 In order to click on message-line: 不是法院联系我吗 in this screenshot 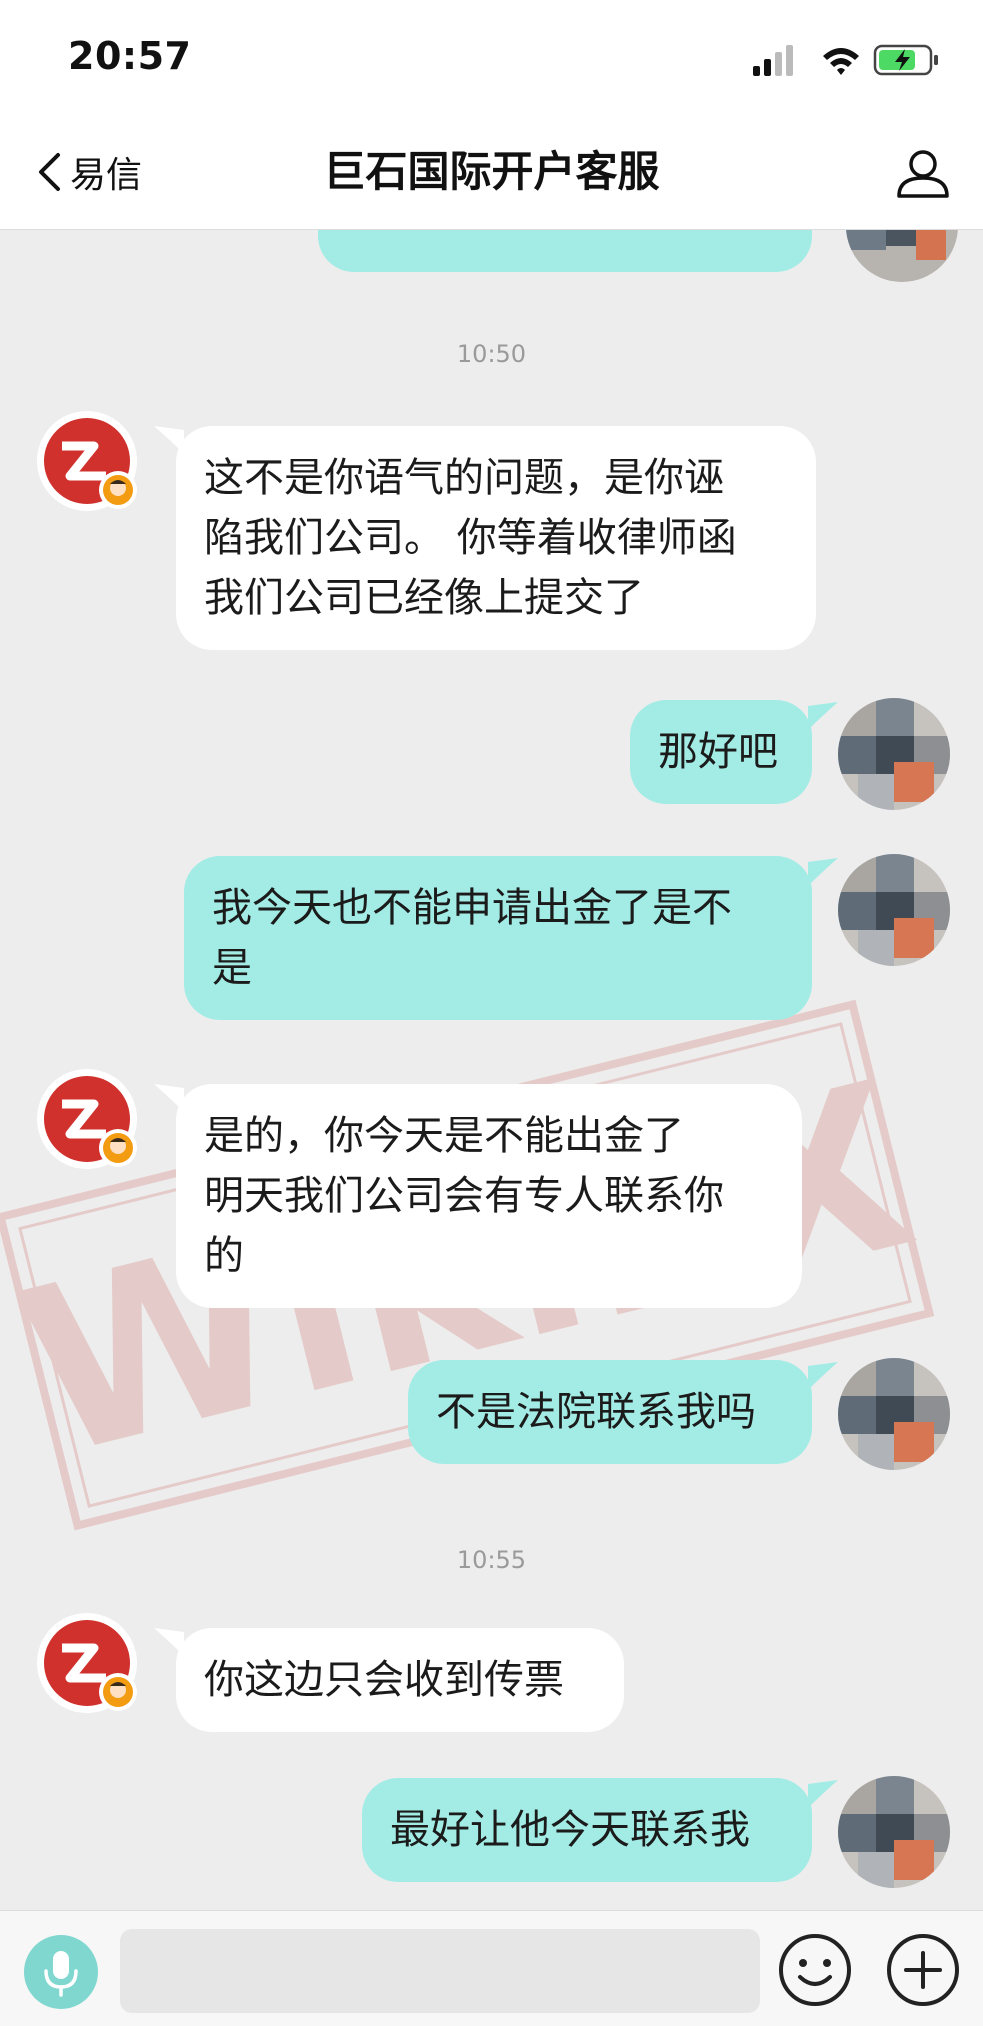, I will do `click(596, 1412)`.